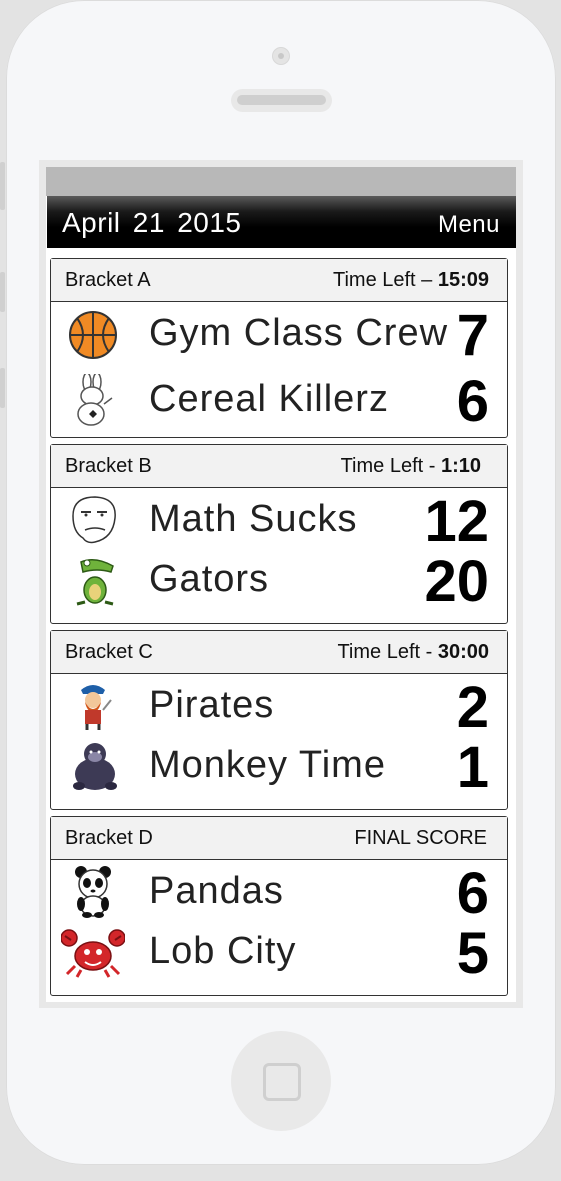 The image size is (561, 1181). I want to click on gorilla-icon, so click(93, 766).